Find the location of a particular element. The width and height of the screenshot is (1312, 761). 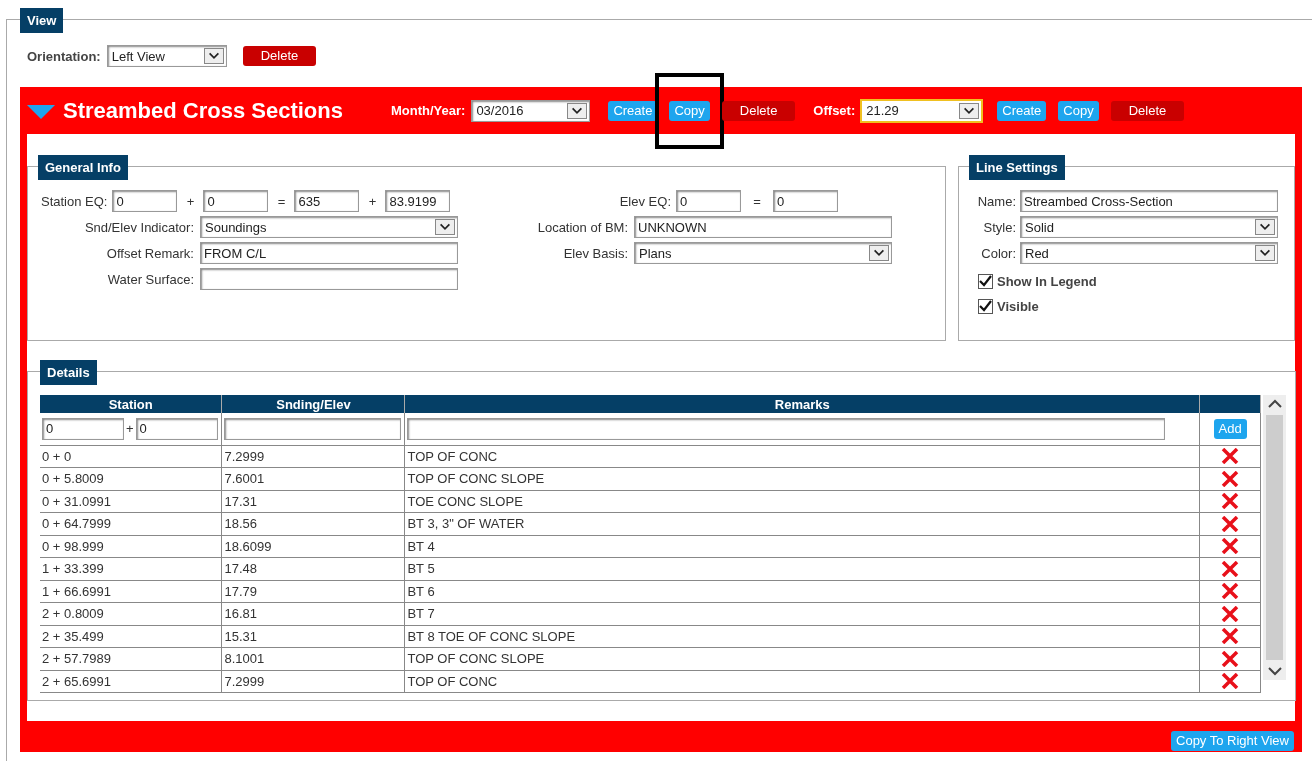

table-cell: BT 3, 3" OF WATER is located at coordinates (802, 523).